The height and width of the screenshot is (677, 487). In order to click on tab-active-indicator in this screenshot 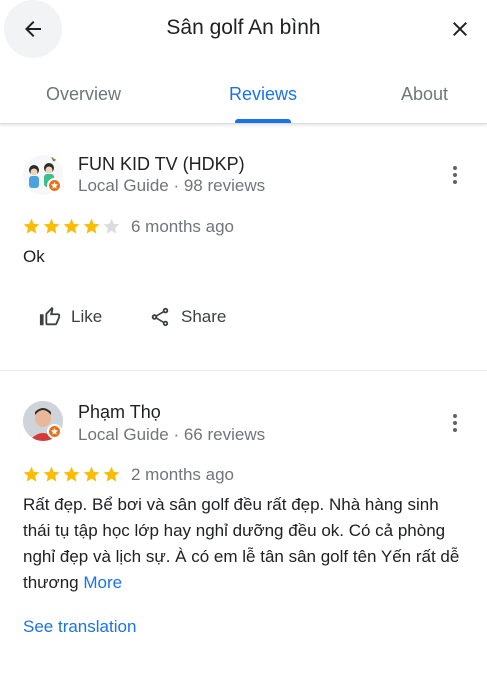, I will do `click(263, 121)`.